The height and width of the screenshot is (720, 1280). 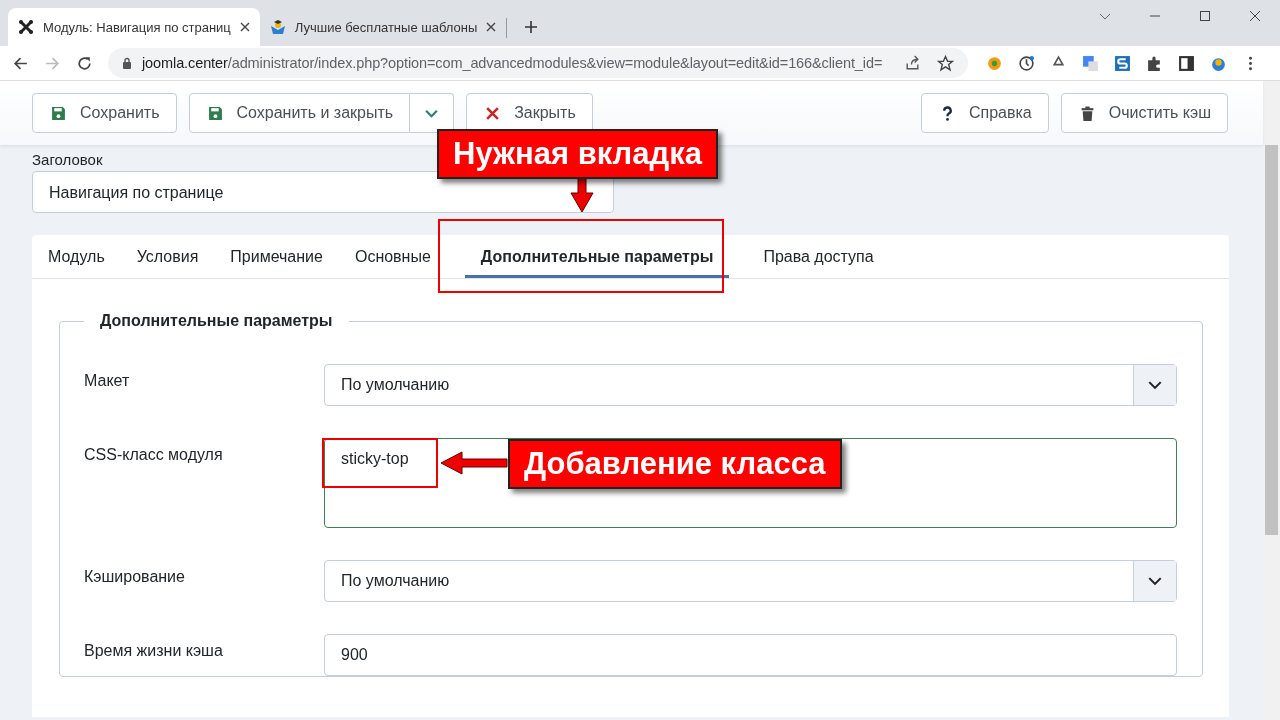 What do you see at coordinates (1122, 63) in the screenshot?
I see `s-logo-icon` at bounding box center [1122, 63].